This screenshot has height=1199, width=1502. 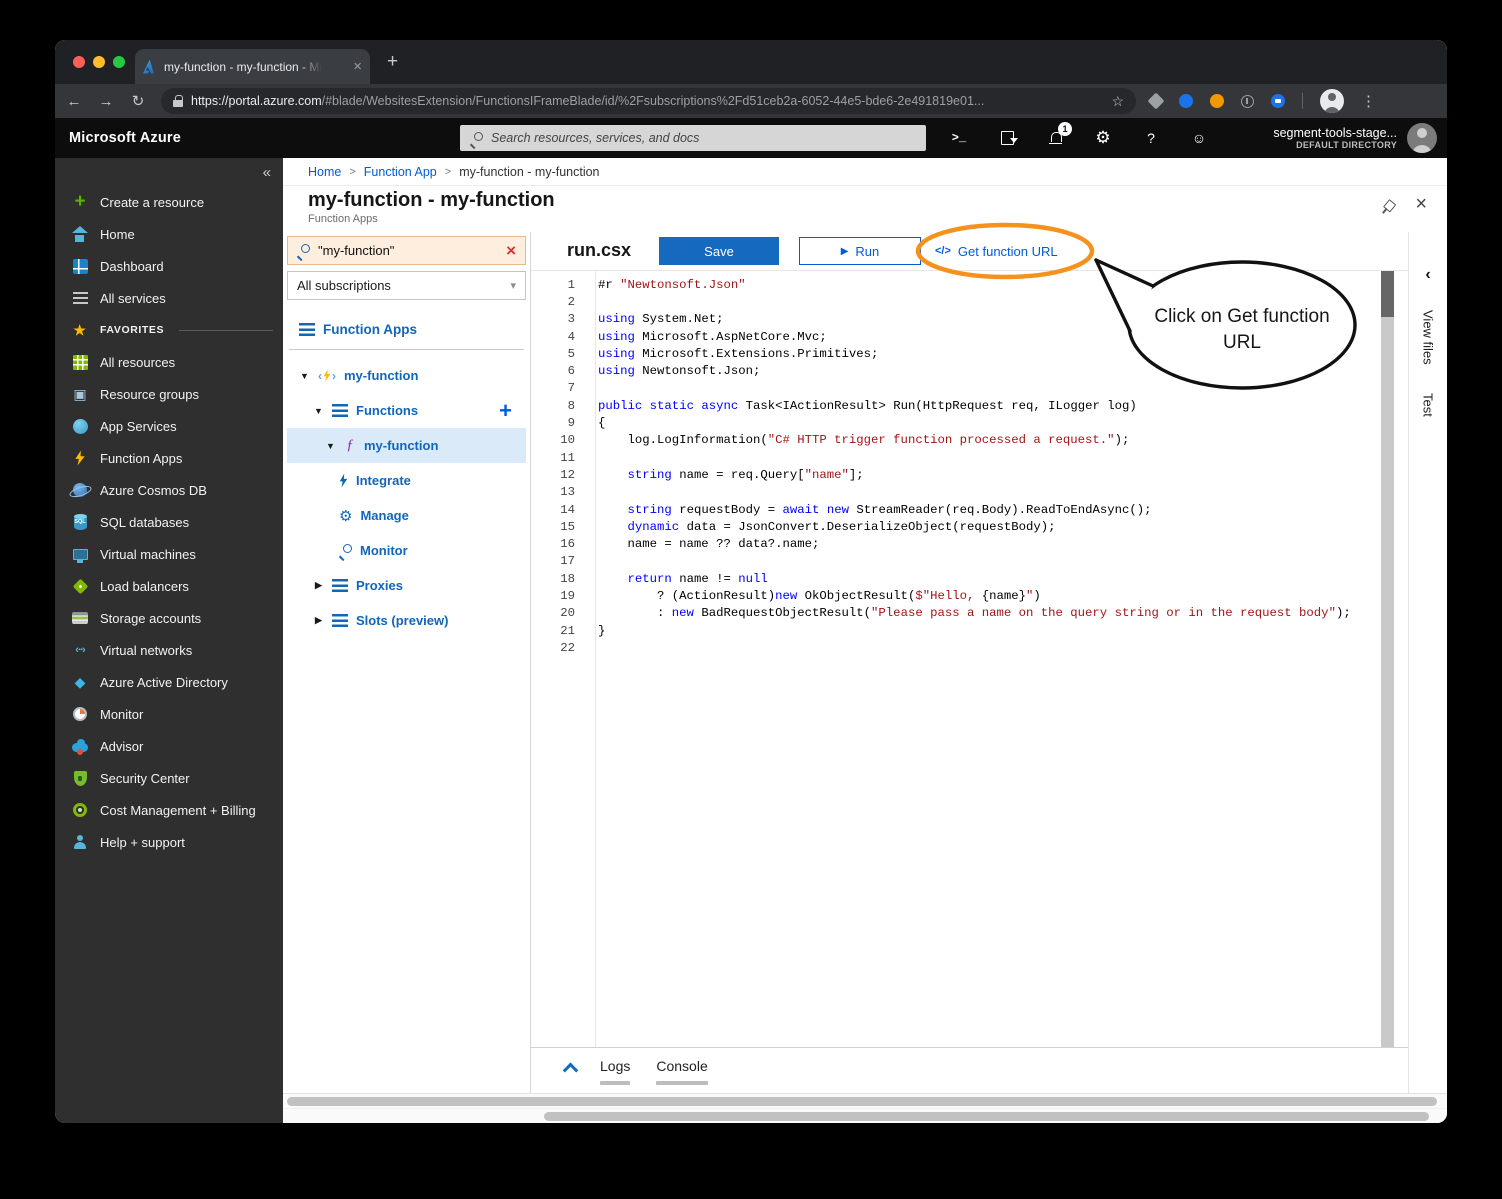 I want to click on sidebar-item-cost-management-billing: Cost Management + Billing, so click(x=169, y=810).